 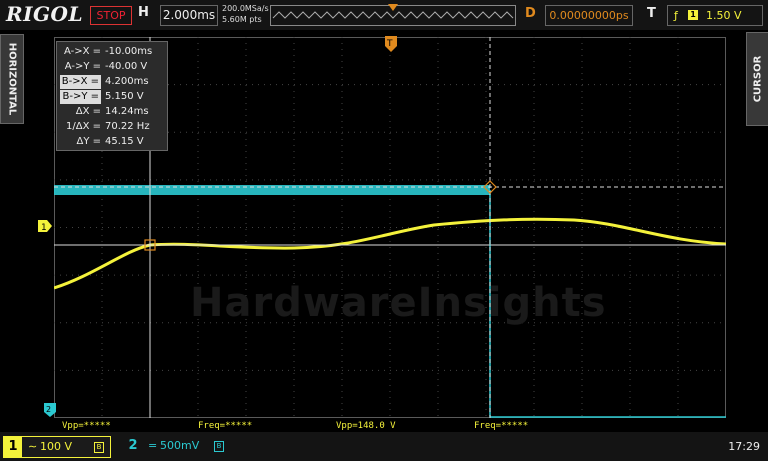 What do you see at coordinates (143, 12) in the screenshot?
I see `horizontal-label: H` at bounding box center [143, 12].